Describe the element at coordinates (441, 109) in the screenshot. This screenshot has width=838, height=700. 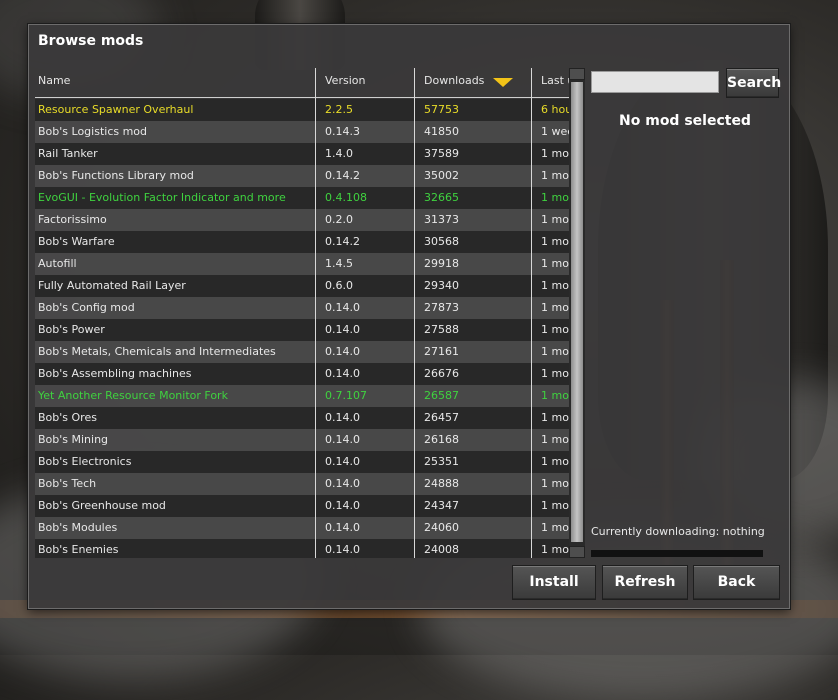
I see `mod-downloads-cell: 57753` at that location.